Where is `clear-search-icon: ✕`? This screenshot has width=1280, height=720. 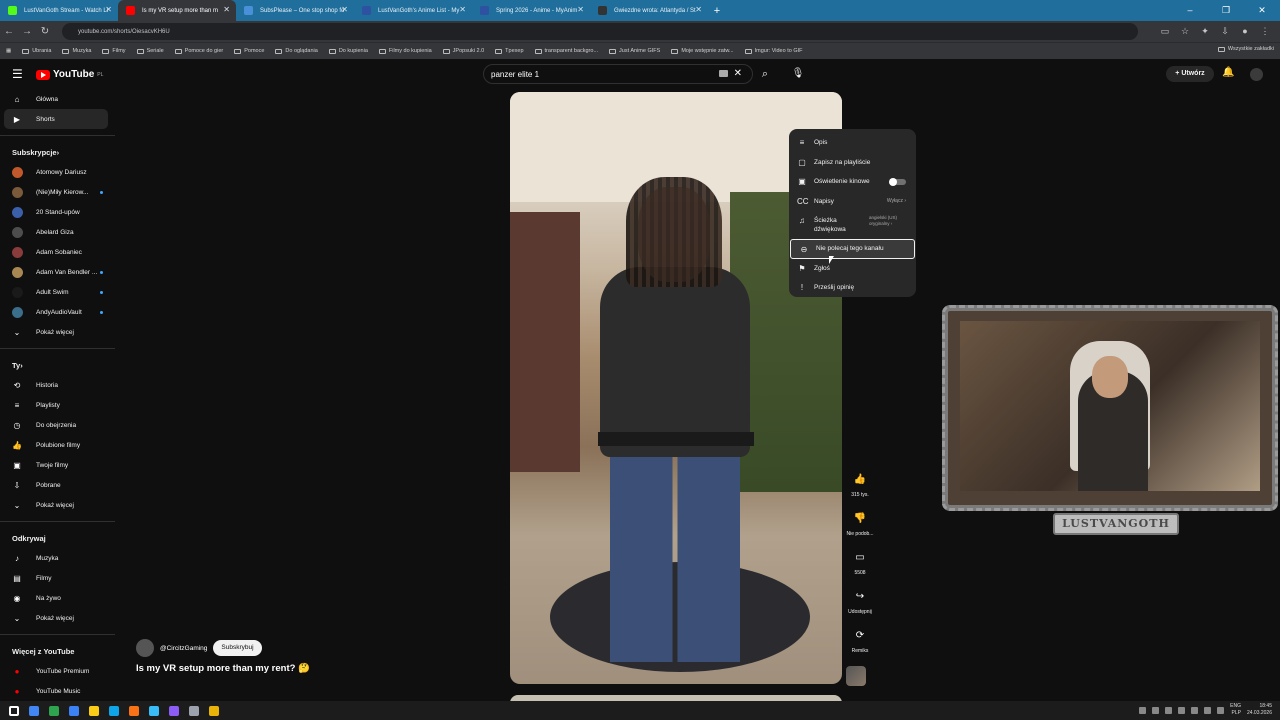
clear-search-icon: ✕ is located at coordinates (738, 73).